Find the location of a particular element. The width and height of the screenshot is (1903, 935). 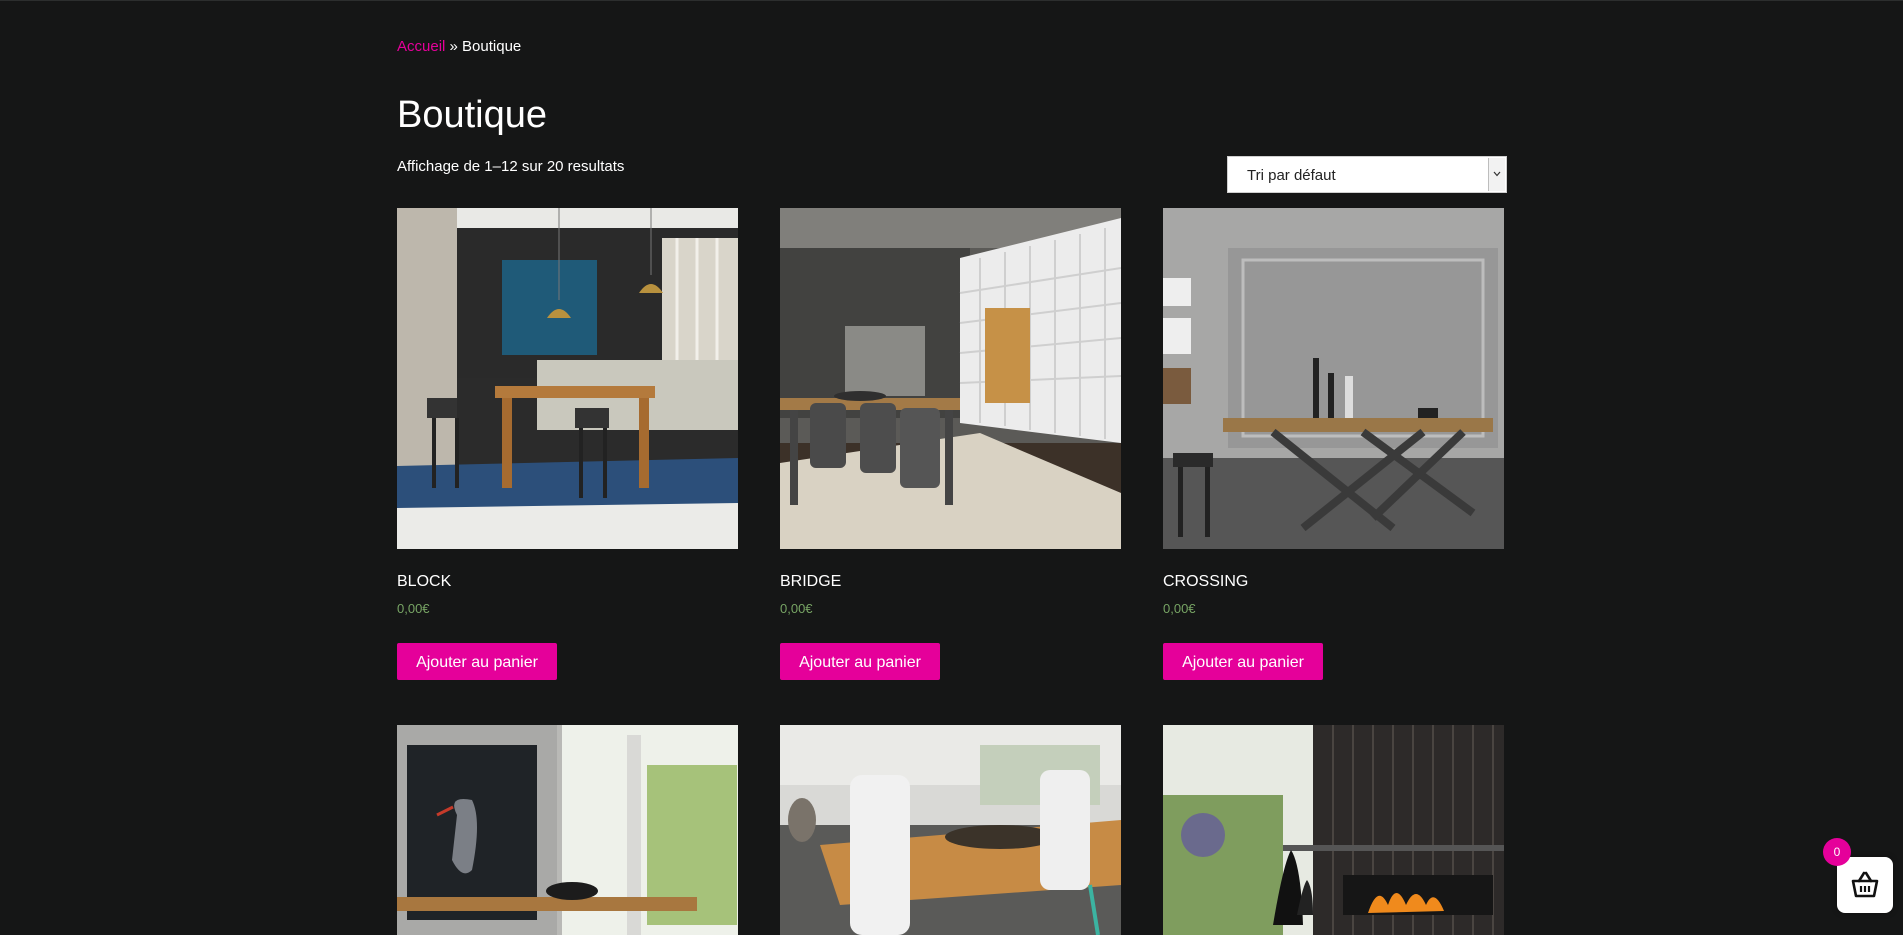

ordering-selected-value: Tri par défaut is located at coordinates (1291, 175).